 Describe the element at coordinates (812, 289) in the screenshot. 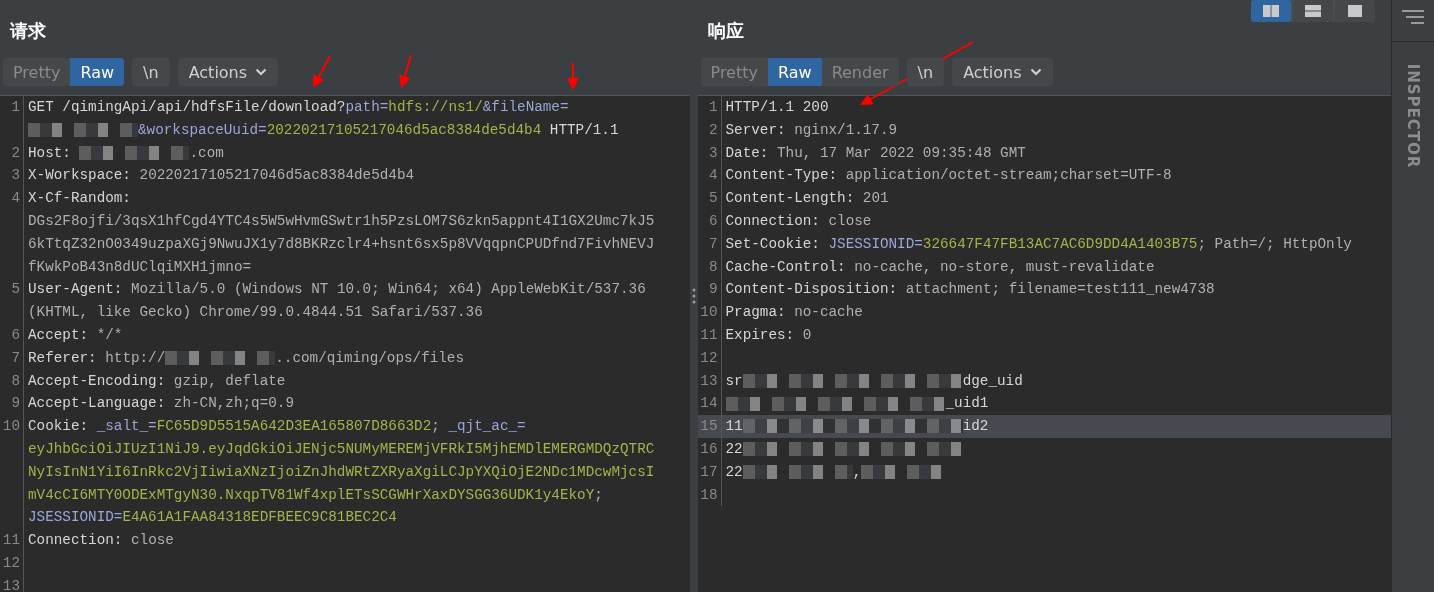

I see `code-text: Content-Disposition:` at that location.